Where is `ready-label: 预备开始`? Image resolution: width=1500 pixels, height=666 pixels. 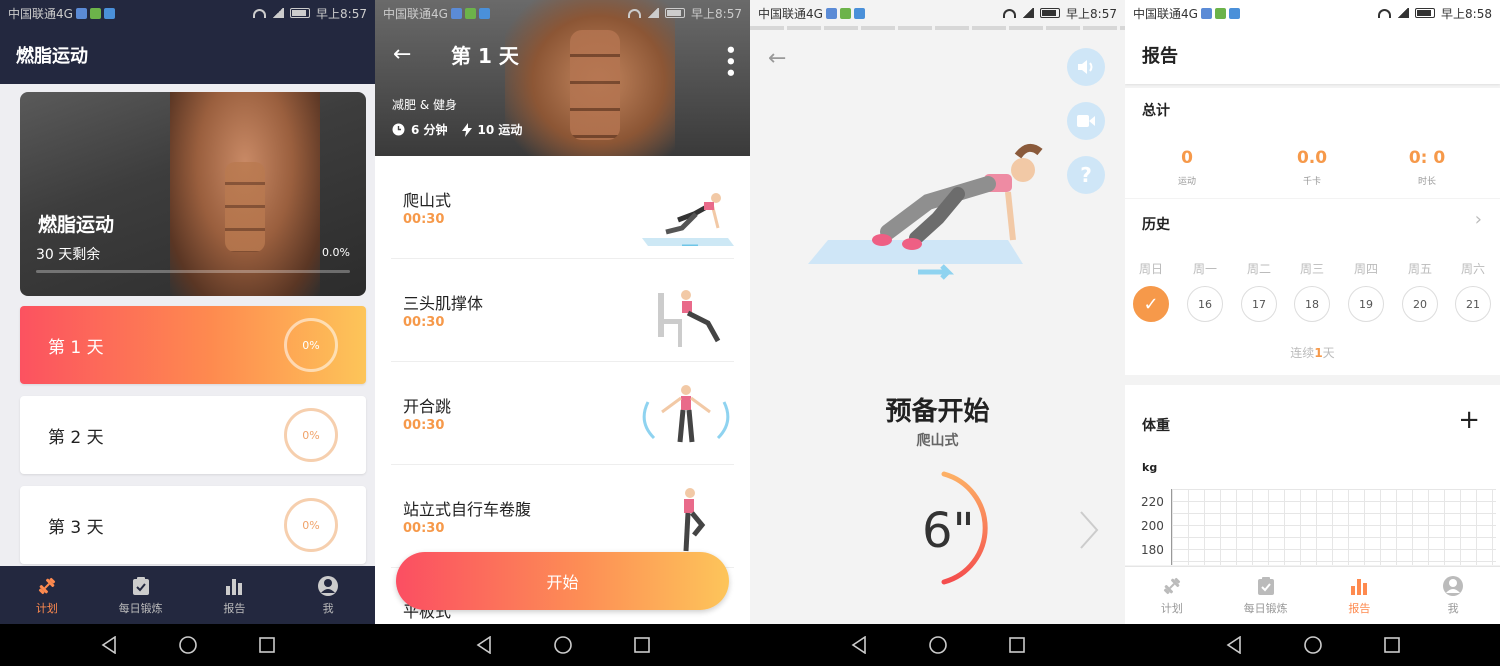 ready-label: 预备开始 is located at coordinates (937, 412).